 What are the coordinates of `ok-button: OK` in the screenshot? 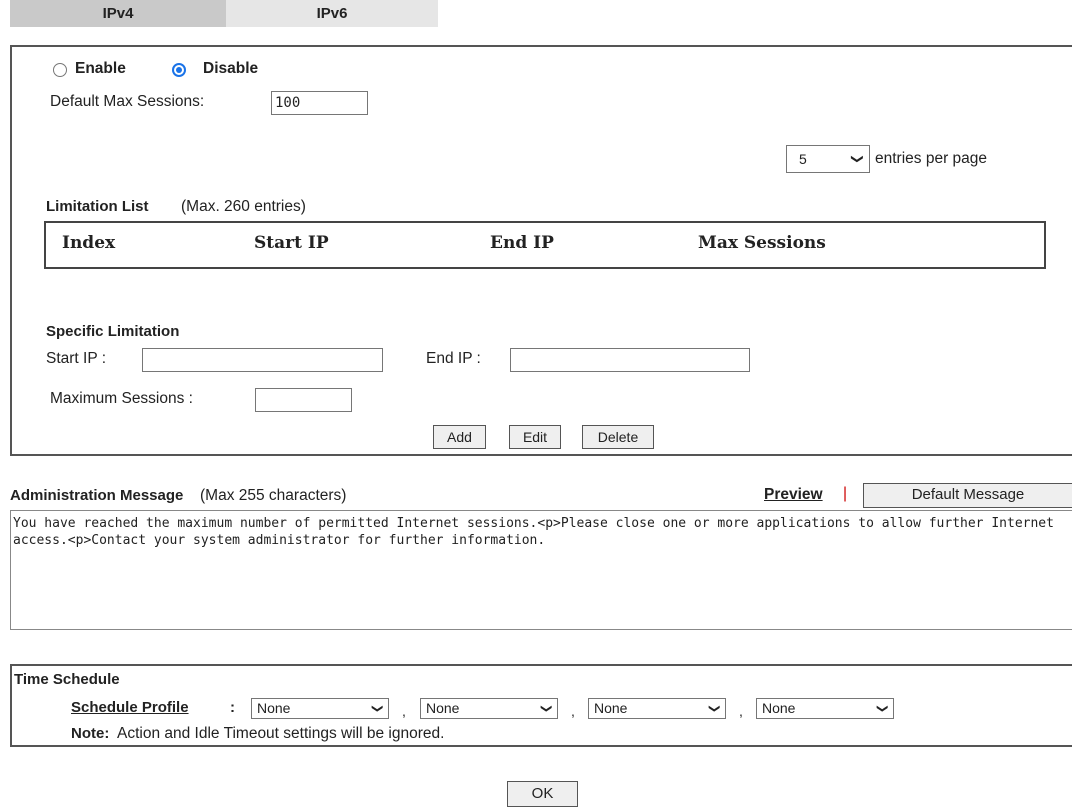 It's located at (542, 794).